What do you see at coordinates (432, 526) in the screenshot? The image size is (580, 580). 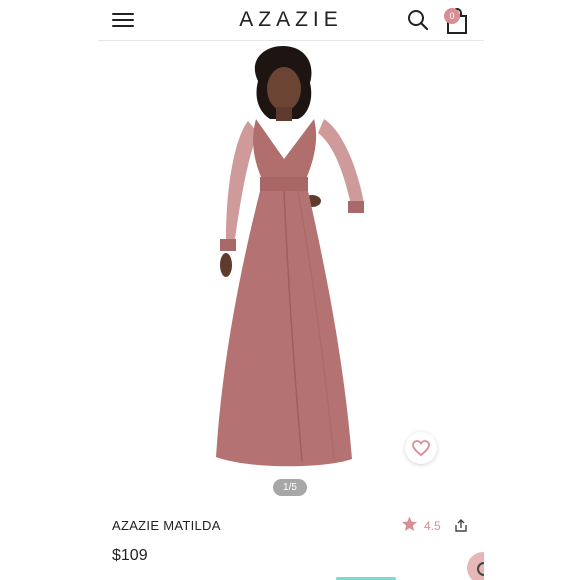 I see `rating-value: 4.5` at bounding box center [432, 526].